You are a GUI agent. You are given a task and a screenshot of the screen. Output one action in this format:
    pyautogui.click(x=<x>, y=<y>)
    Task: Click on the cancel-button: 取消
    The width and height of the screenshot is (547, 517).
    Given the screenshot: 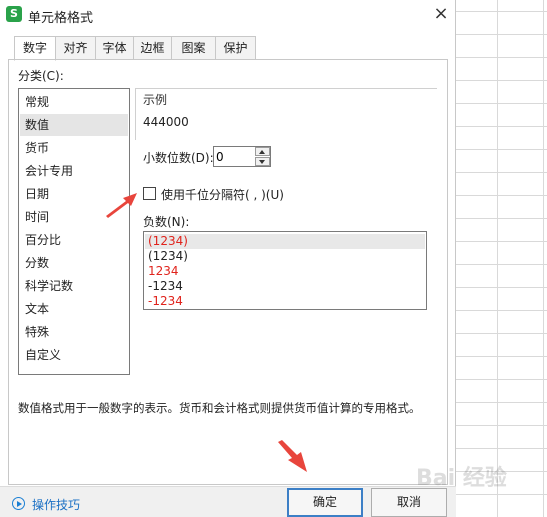 What is the action you would take?
    pyautogui.click(x=409, y=502)
    